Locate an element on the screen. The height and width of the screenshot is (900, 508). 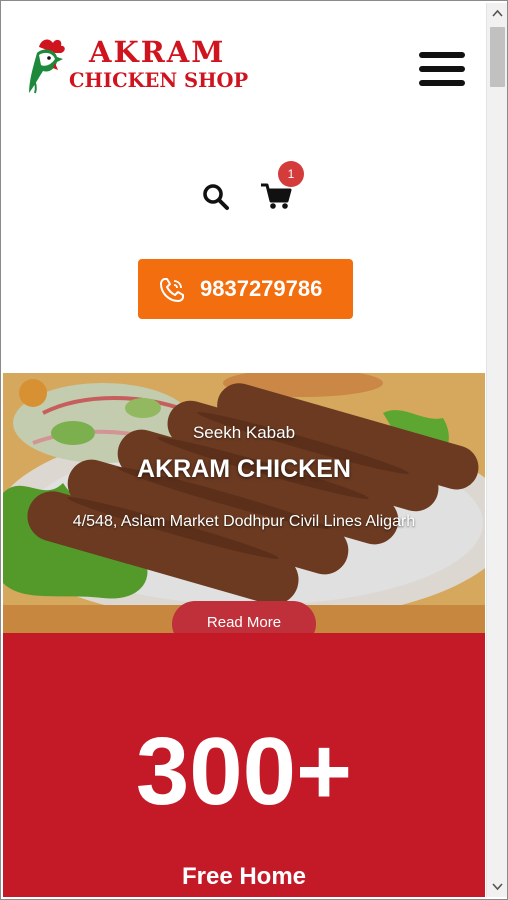
phone-icon is located at coordinates (172, 290).